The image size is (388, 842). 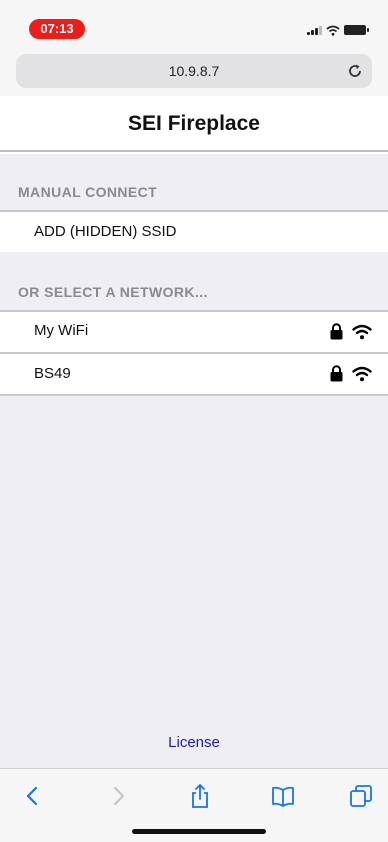 What do you see at coordinates (33, 796) in the screenshot?
I see `back-icon` at bounding box center [33, 796].